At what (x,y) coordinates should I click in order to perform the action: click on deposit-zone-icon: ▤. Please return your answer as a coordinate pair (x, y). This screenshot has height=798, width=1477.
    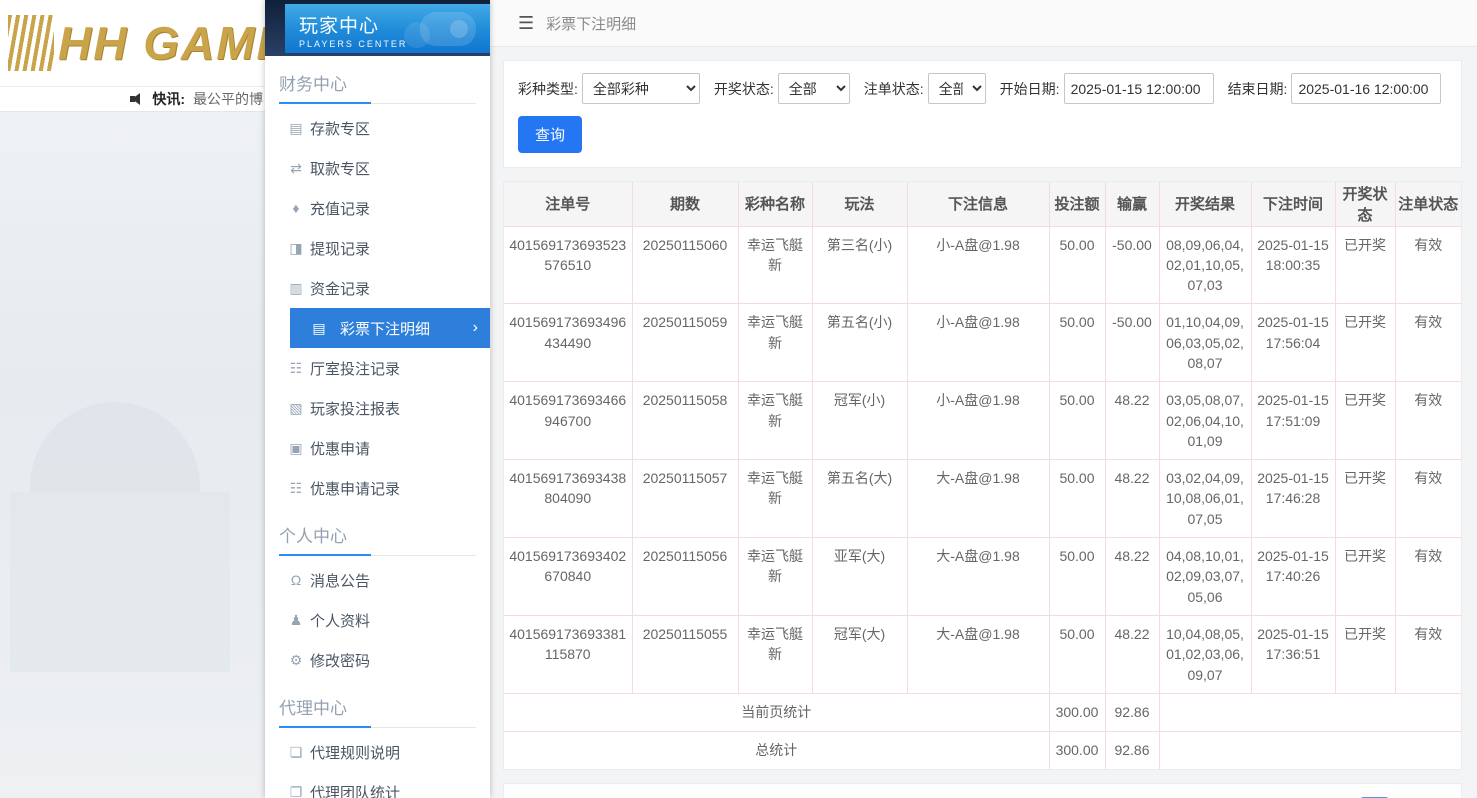
    Looking at the image, I should click on (296, 127).